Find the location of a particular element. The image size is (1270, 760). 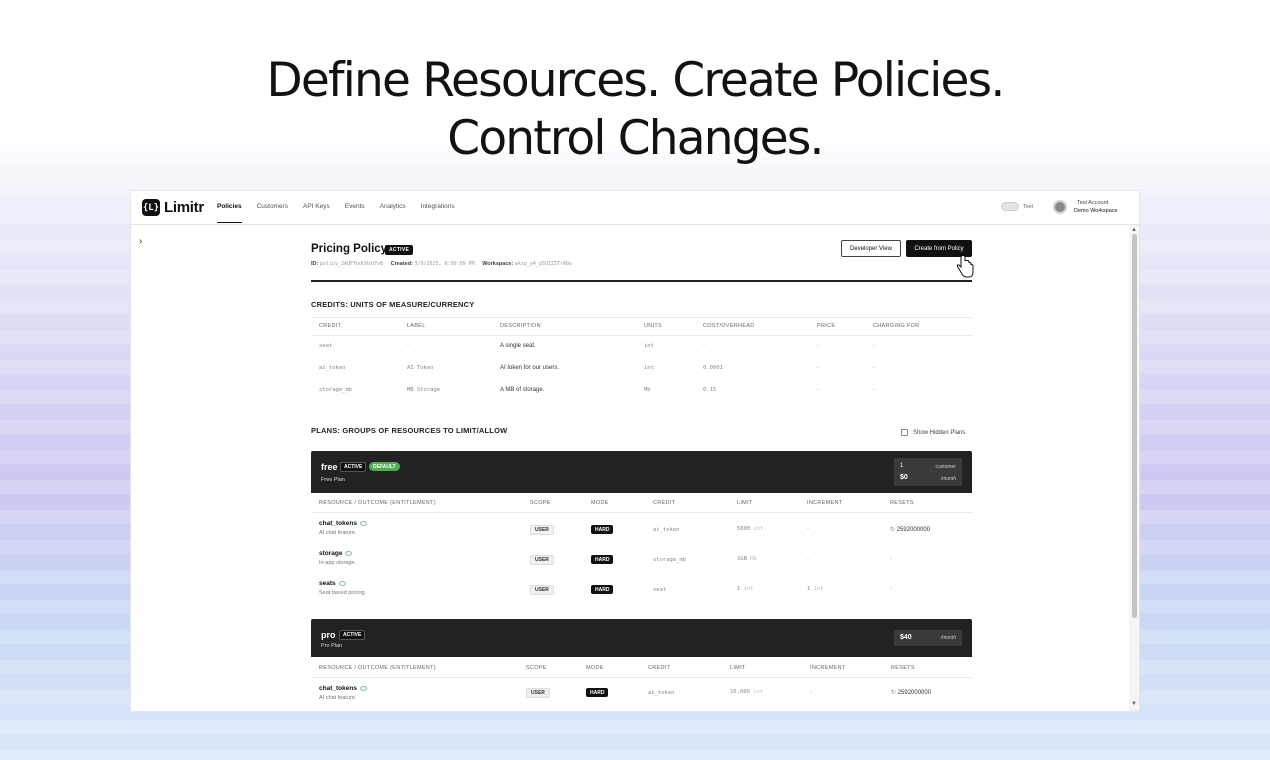

created-label: Created: is located at coordinates (401, 264).